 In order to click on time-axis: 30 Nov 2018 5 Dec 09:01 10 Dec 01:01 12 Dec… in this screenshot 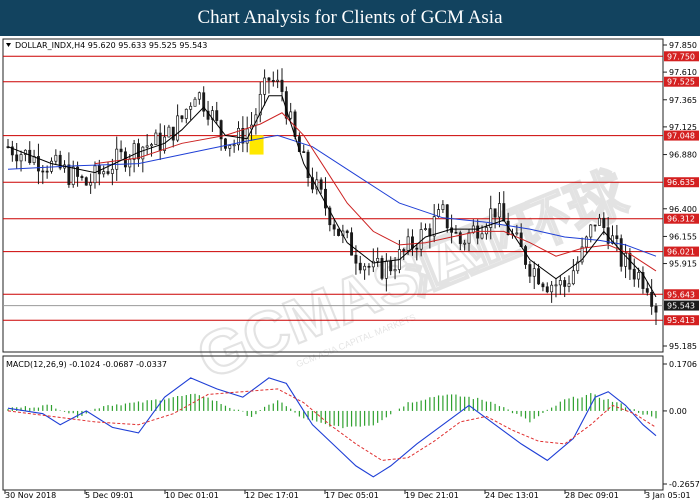, I will do `click(347, 495)`.